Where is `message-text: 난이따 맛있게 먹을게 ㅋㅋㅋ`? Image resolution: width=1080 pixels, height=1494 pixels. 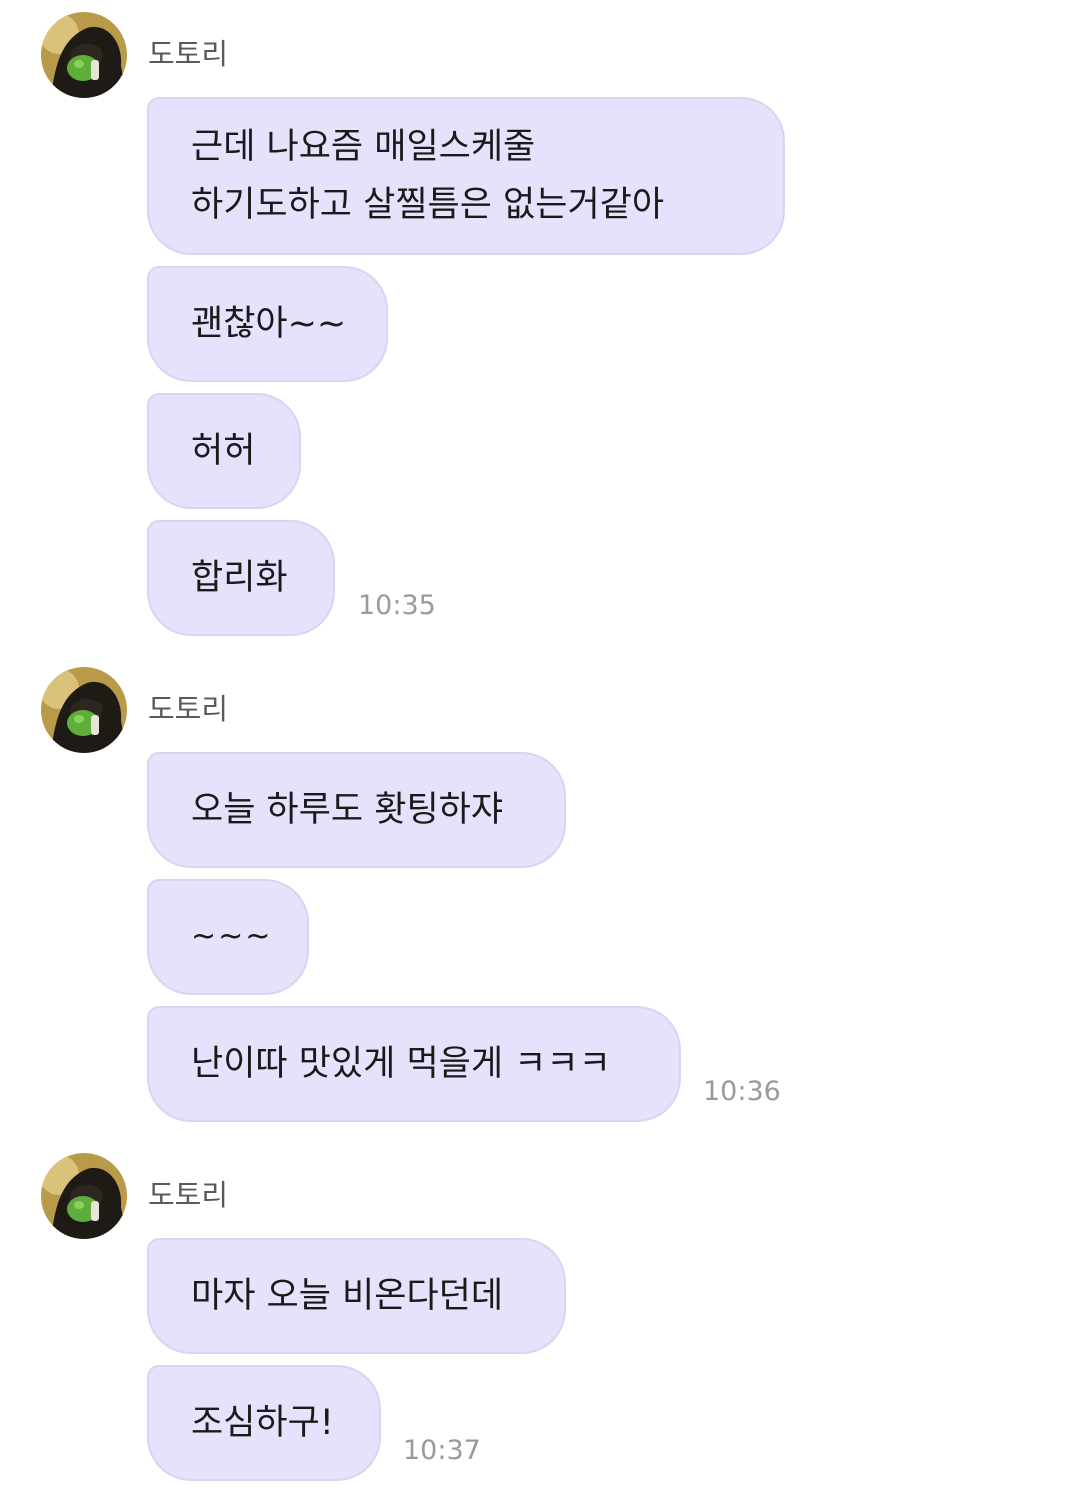 message-text: 난이따 맛있게 먹을게 ㅋㅋㅋ is located at coordinates (401, 1064).